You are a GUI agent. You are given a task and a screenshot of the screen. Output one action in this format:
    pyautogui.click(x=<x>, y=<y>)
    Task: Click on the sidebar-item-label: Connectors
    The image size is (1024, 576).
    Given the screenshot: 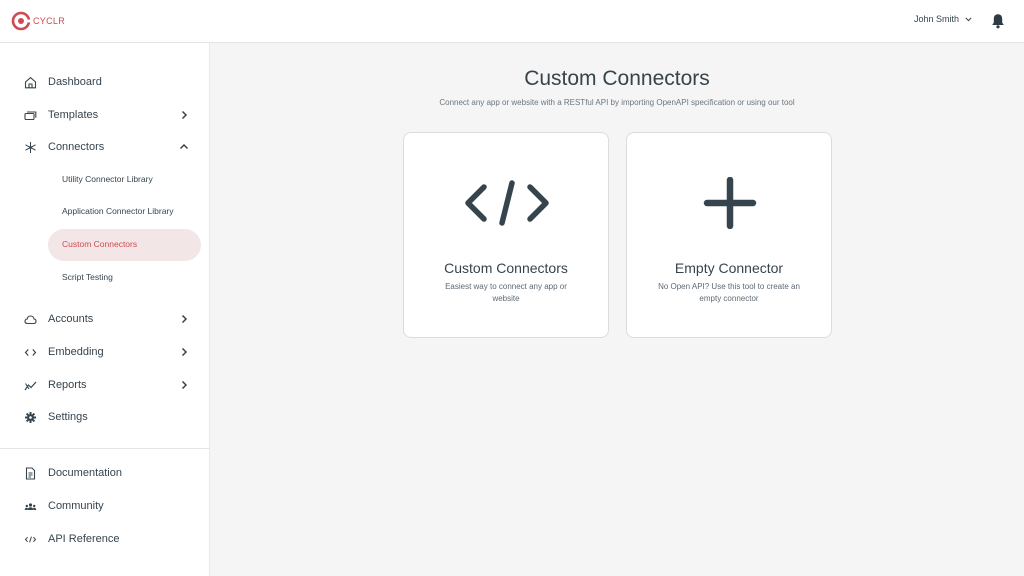 What is the action you would take?
    pyautogui.click(x=76, y=147)
    